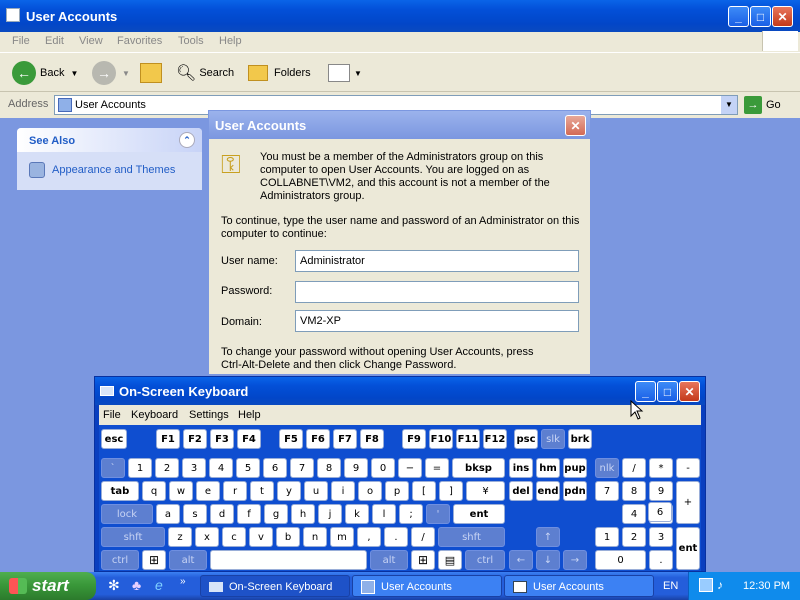 This screenshot has height=600, width=800. I want to click on dialog-close-button: ✕, so click(575, 125).